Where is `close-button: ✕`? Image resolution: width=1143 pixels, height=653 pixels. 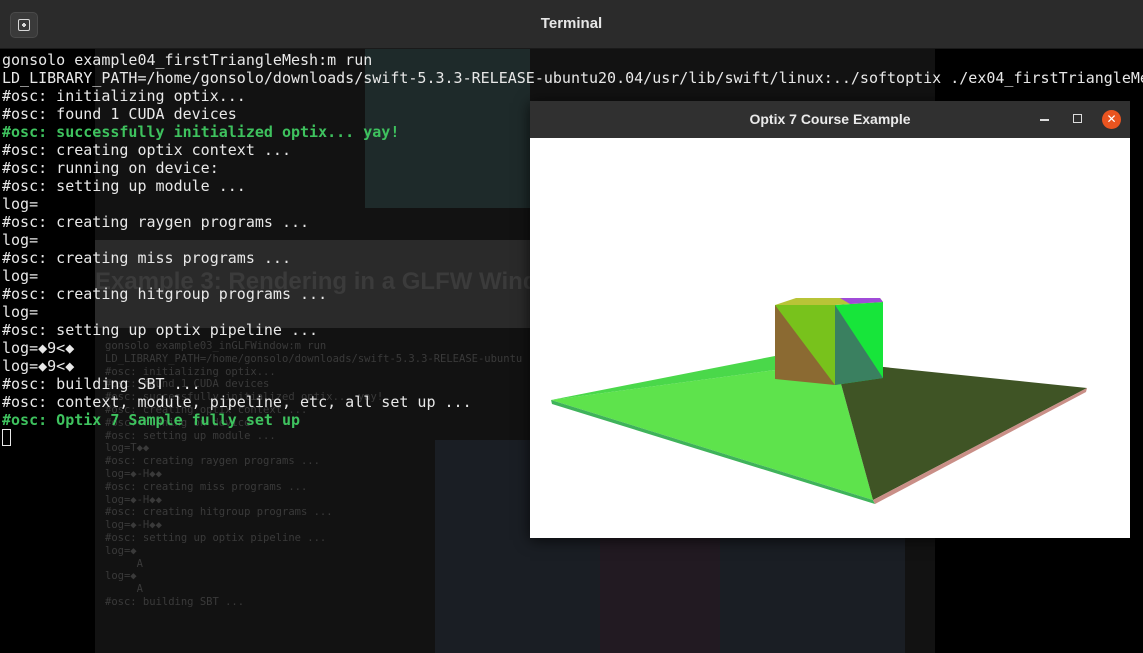 close-button: ✕ is located at coordinates (1111, 119).